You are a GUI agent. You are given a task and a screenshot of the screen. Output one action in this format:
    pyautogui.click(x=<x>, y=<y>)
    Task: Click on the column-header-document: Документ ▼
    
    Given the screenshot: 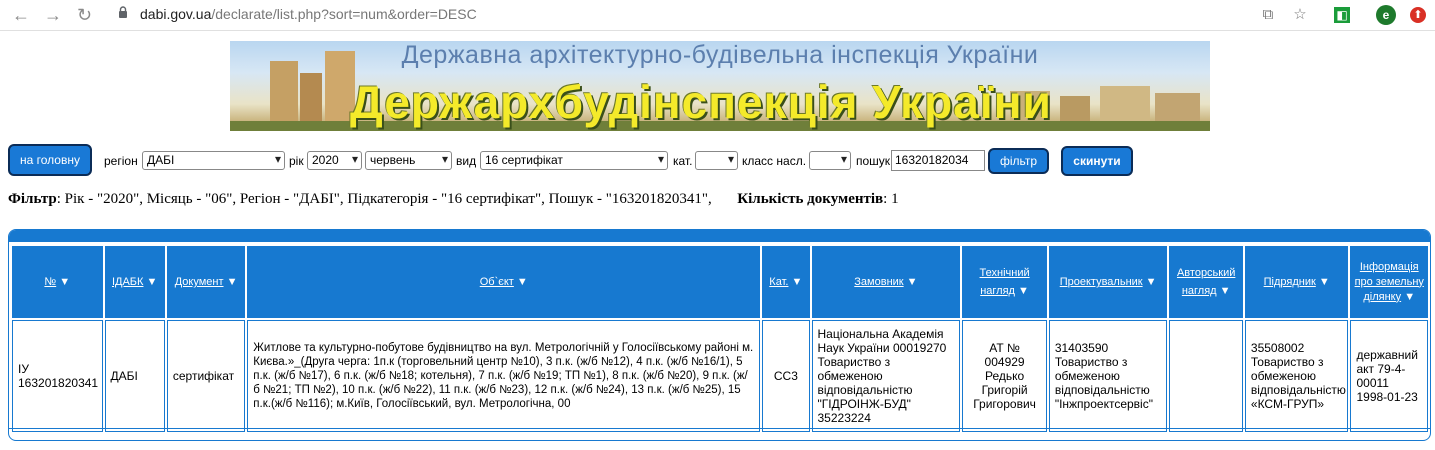 What is the action you would take?
    pyautogui.click(x=206, y=282)
    